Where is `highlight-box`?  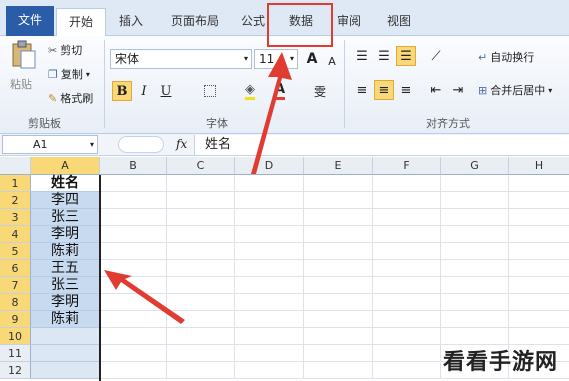 highlight-box is located at coordinates (300, 25).